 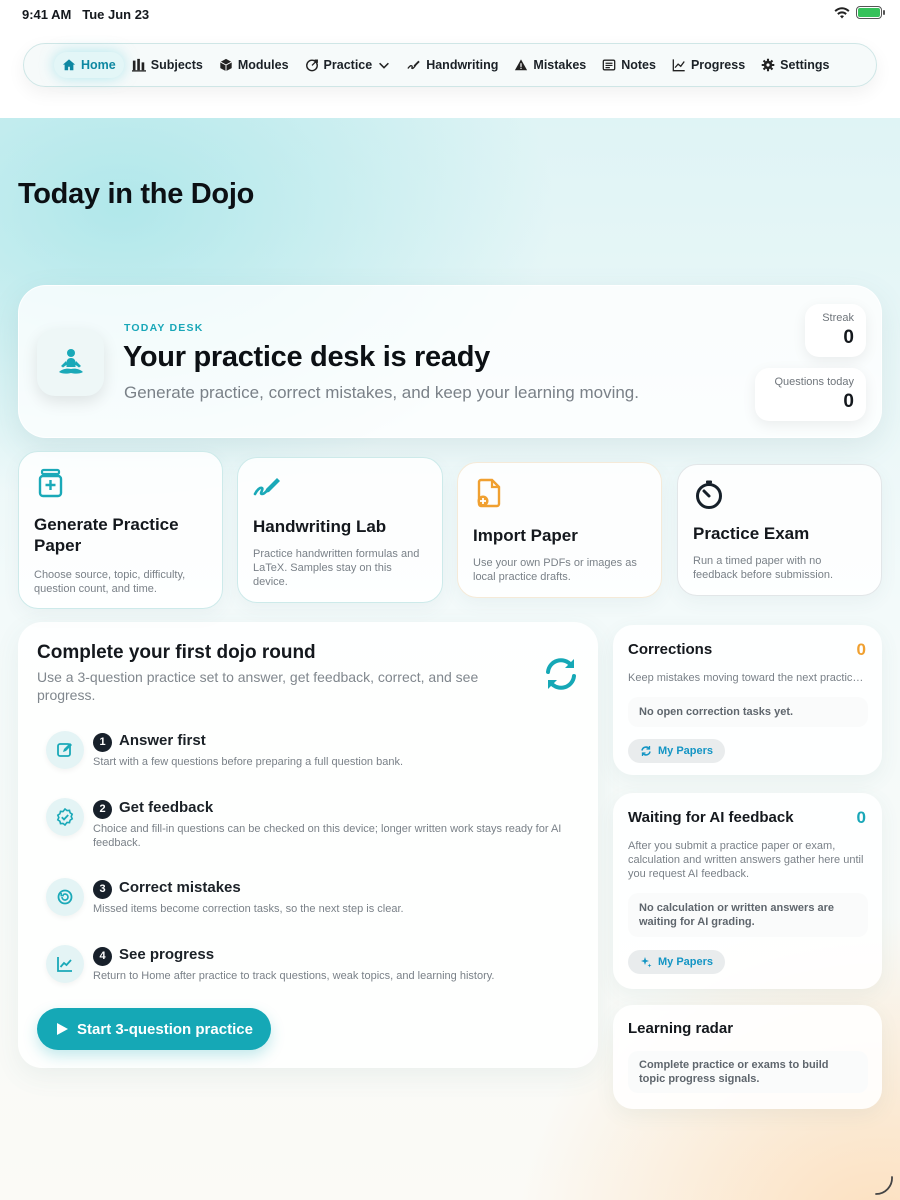 What do you see at coordinates (718, 65) in the screenshot?
I see `nav-progress-label: Progress` at bounding box center [718, 65].